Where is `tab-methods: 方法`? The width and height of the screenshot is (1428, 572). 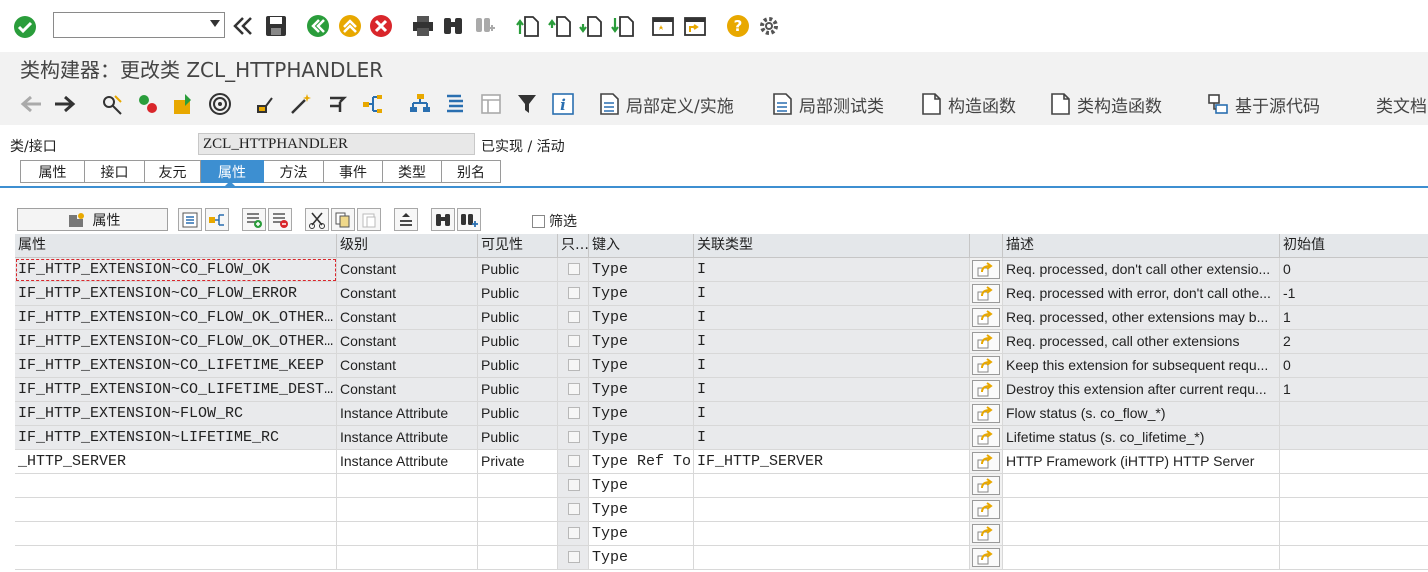
tab-methods: 方法 is located at coordinates (294, 171).